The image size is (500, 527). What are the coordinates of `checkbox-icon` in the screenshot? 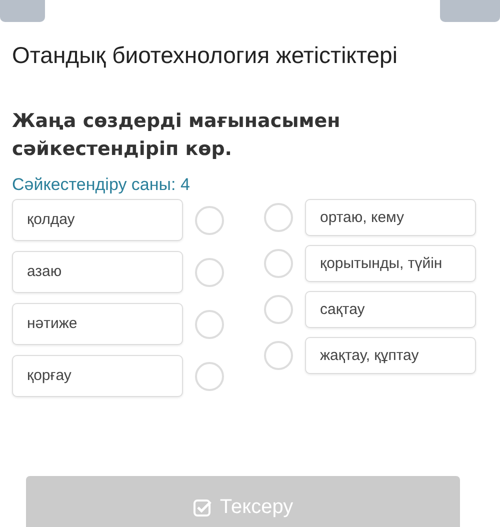 It's located at (202, 508).